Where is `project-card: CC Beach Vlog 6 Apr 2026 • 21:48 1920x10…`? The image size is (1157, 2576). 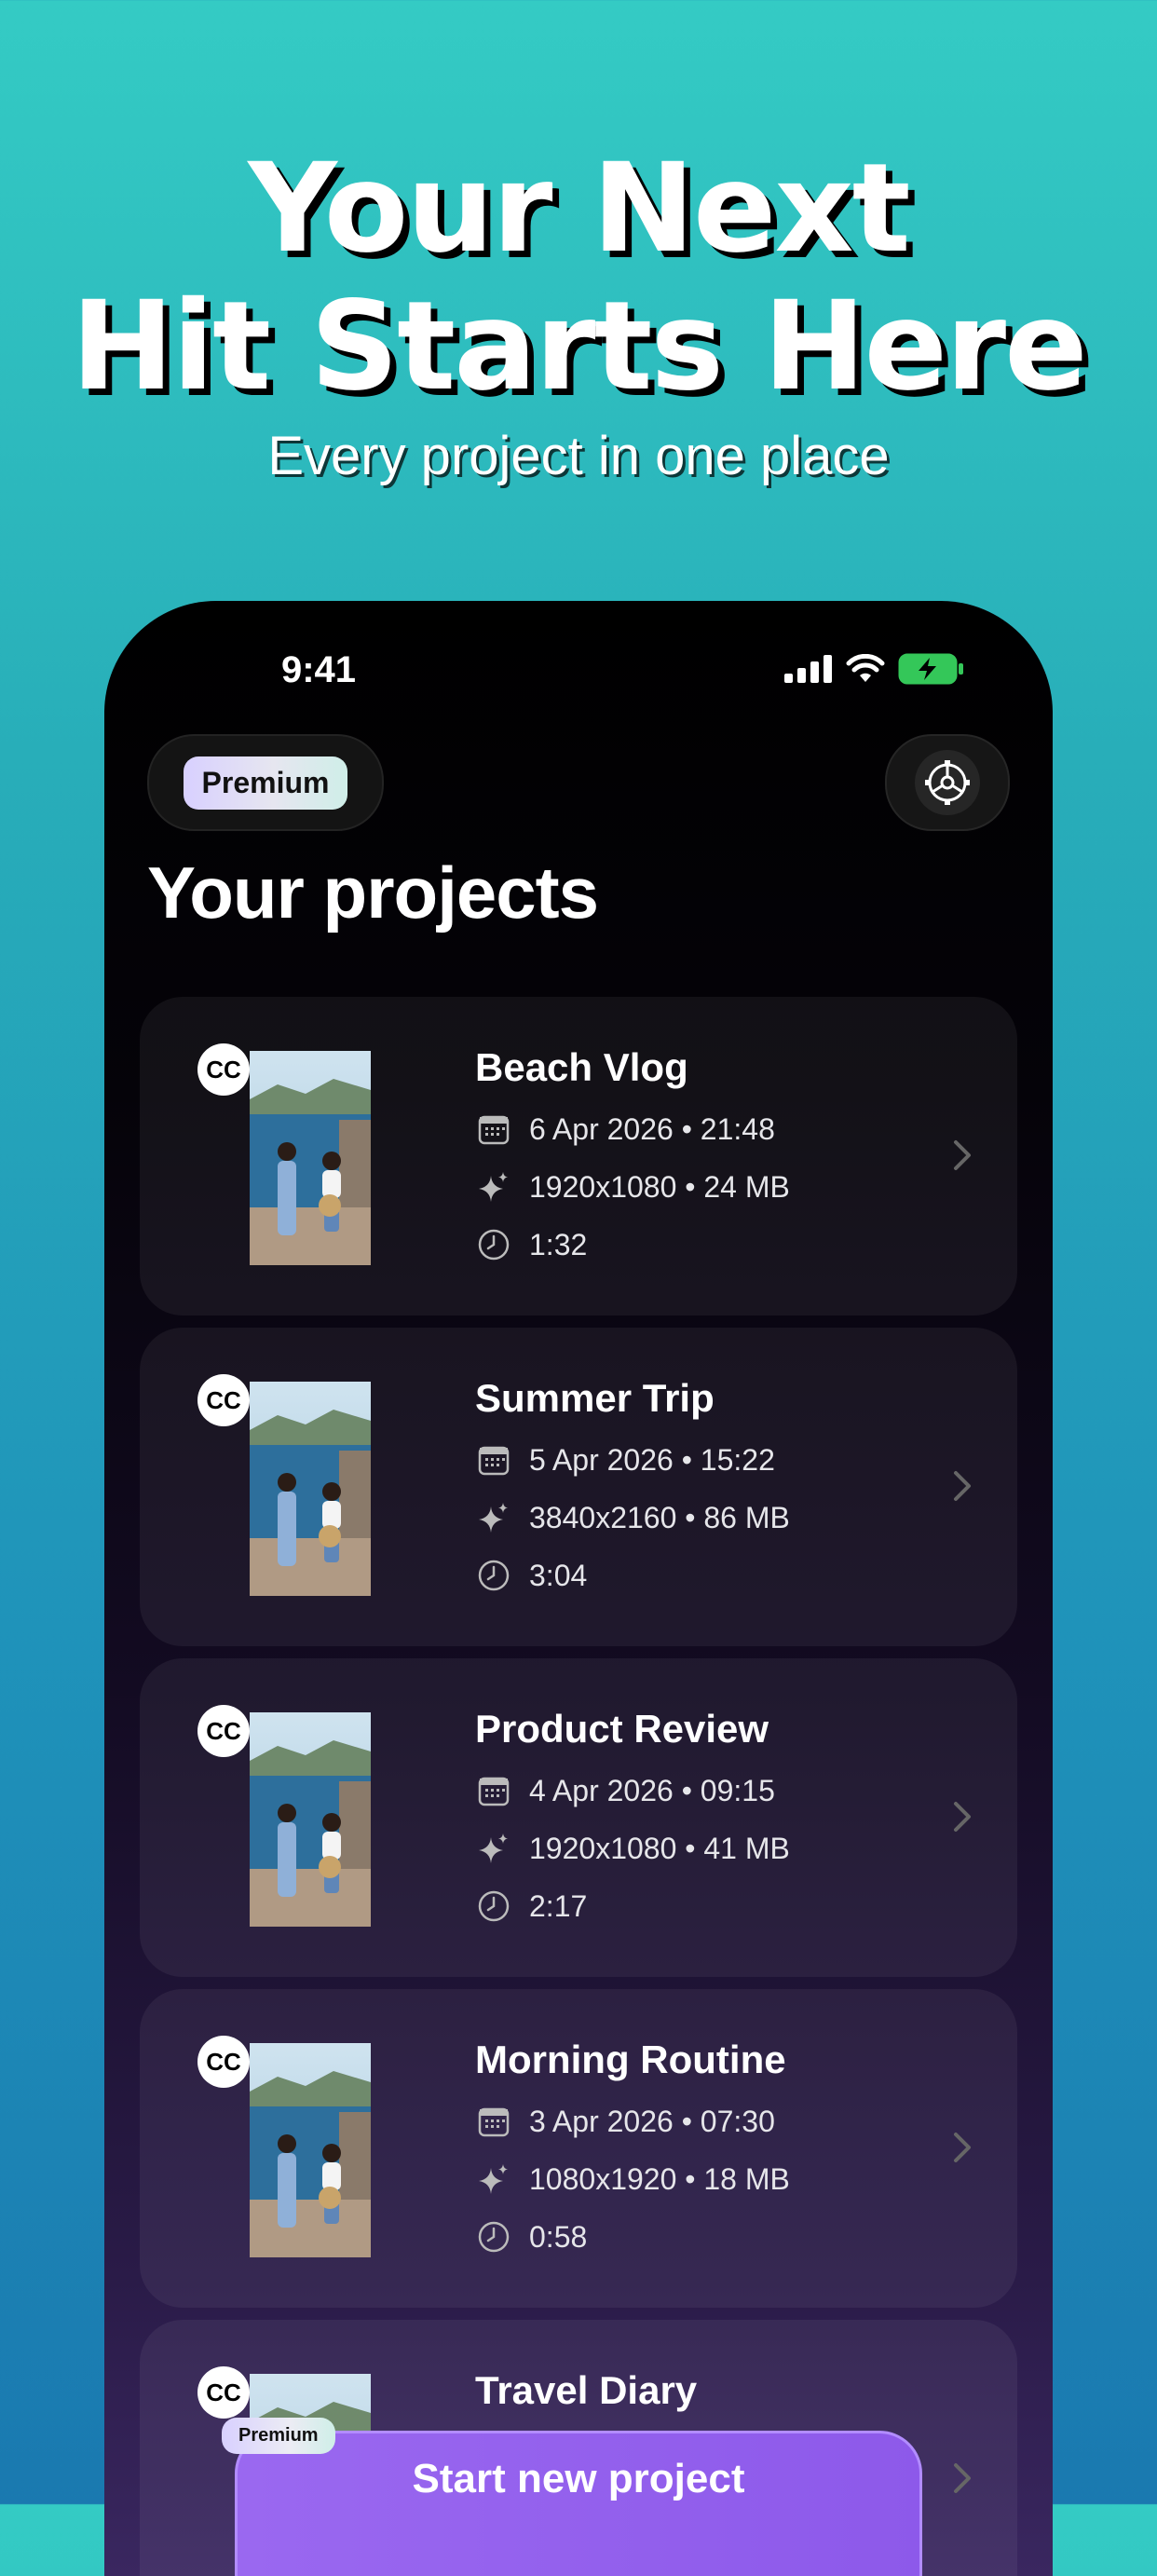
project-card: CC Beach Vlog 6 Apr 2026 • 21:48 1920x10… is located at coordinates (578, 1156).